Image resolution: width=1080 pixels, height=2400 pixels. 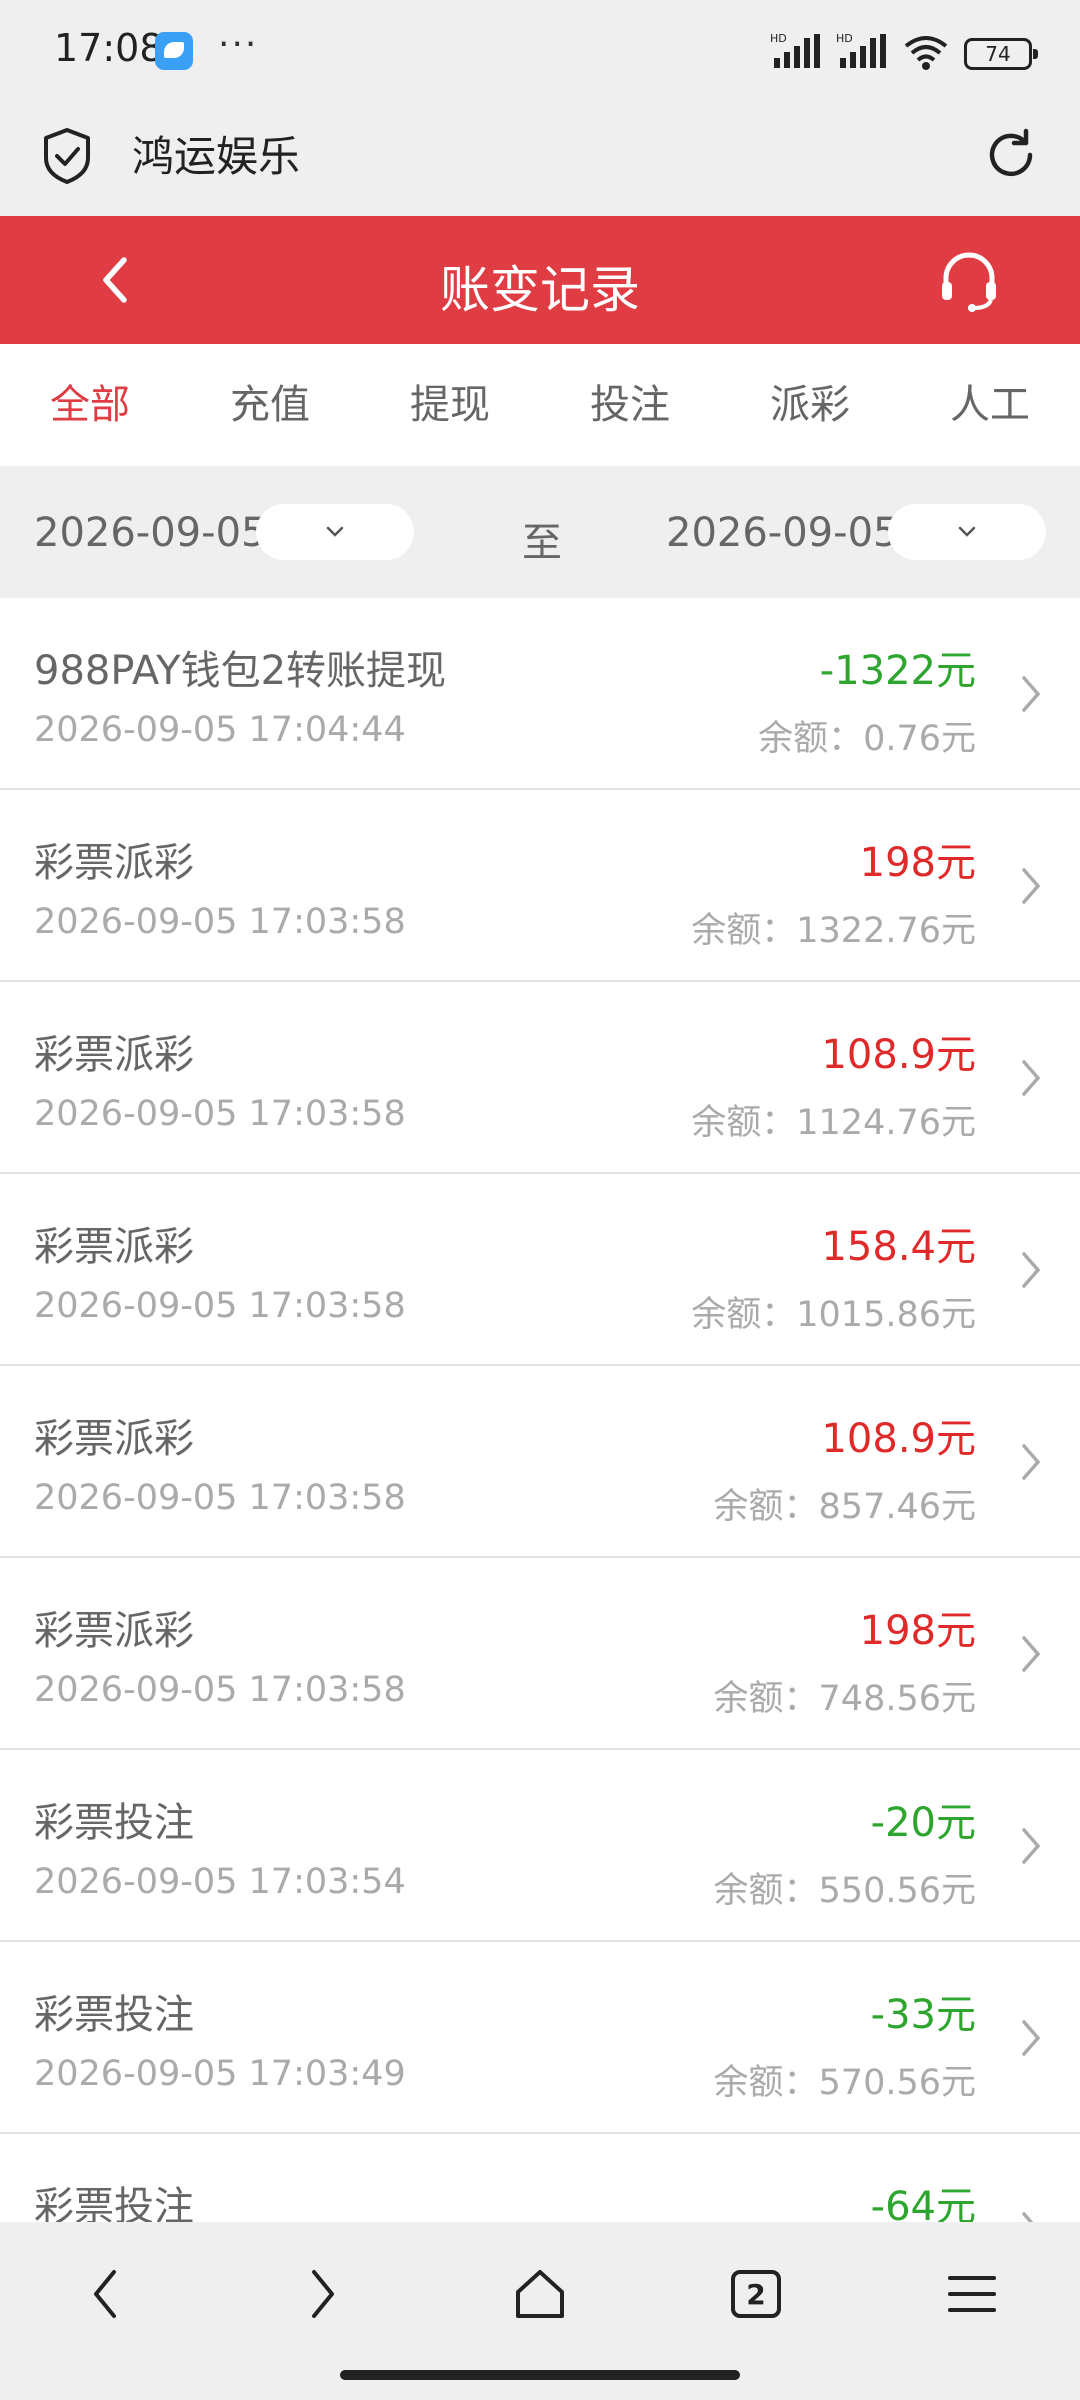 What do you see at coordinates (778, 38) in the screenshot?
I see `network-type-label: HD` at bounding box center [778, 38].